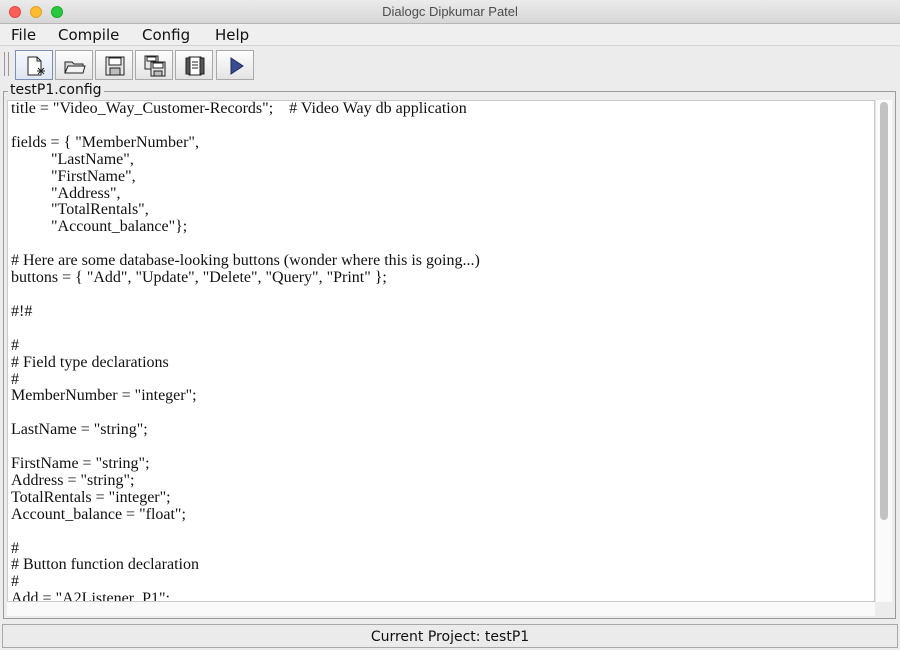 This screenshot has width=900, height=650. I want to click on toolbar-grip, so click(6, 64).